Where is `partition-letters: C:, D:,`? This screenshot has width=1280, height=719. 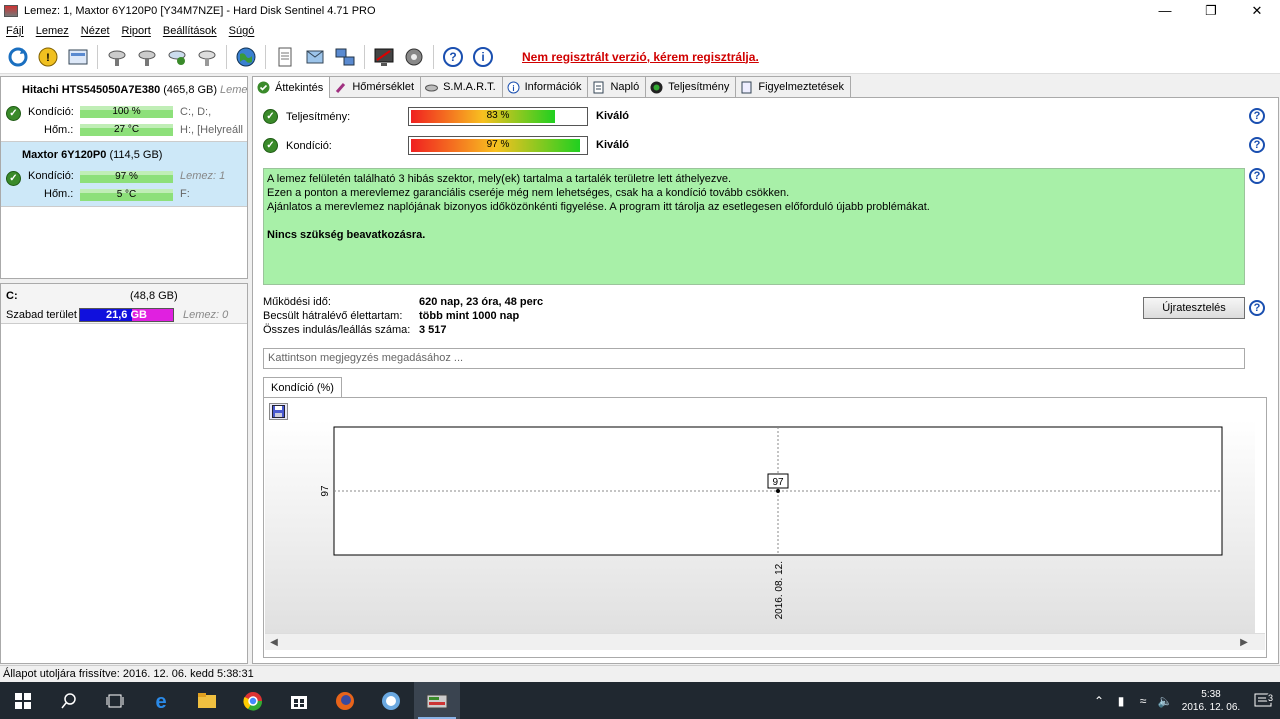
partition-letters: C:, D:, is located at coordinates (196, 112).